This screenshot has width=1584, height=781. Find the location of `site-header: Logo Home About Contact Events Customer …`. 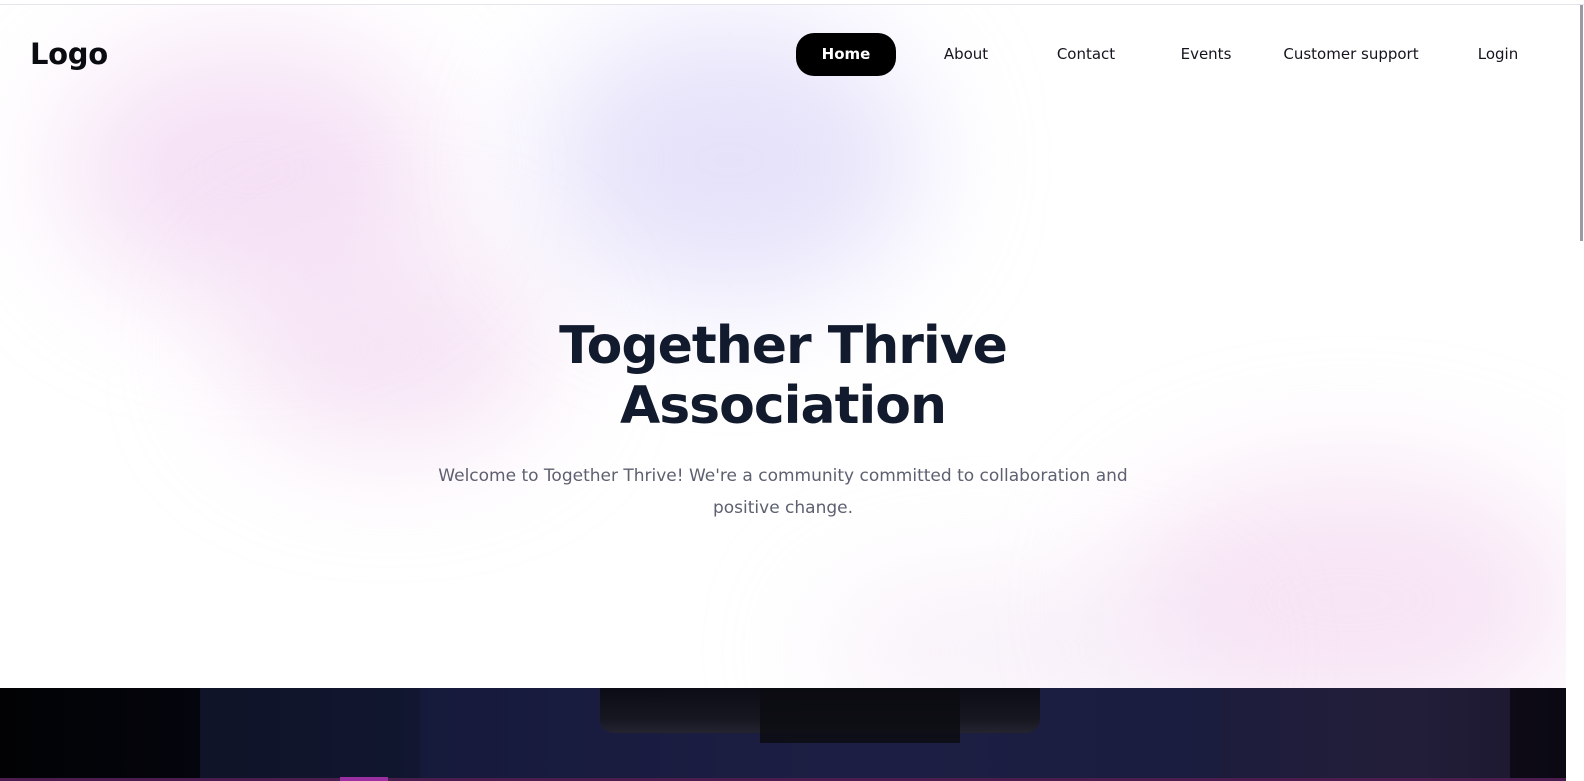

site-header: Logo Home About Contact Events Customer … is located at coordinates (783, 55).